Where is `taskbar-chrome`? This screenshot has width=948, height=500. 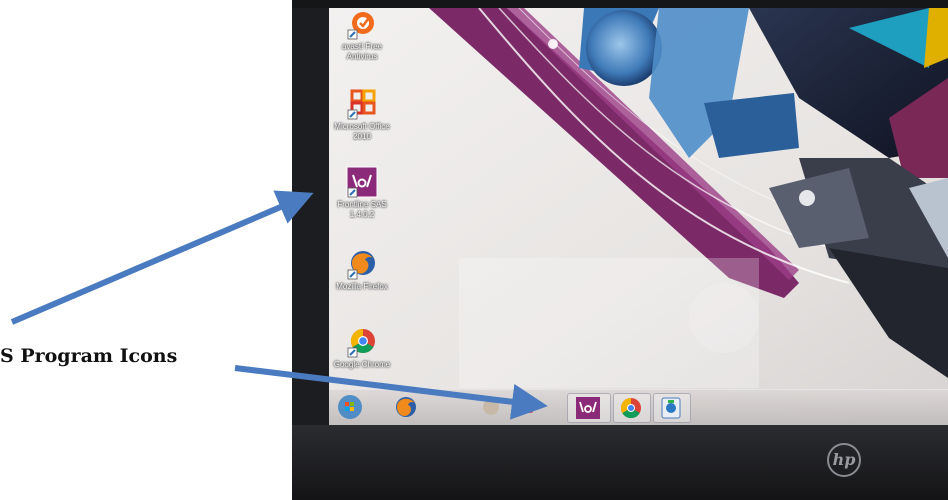
taskbar-chrome is located at coordinates (632, 408).